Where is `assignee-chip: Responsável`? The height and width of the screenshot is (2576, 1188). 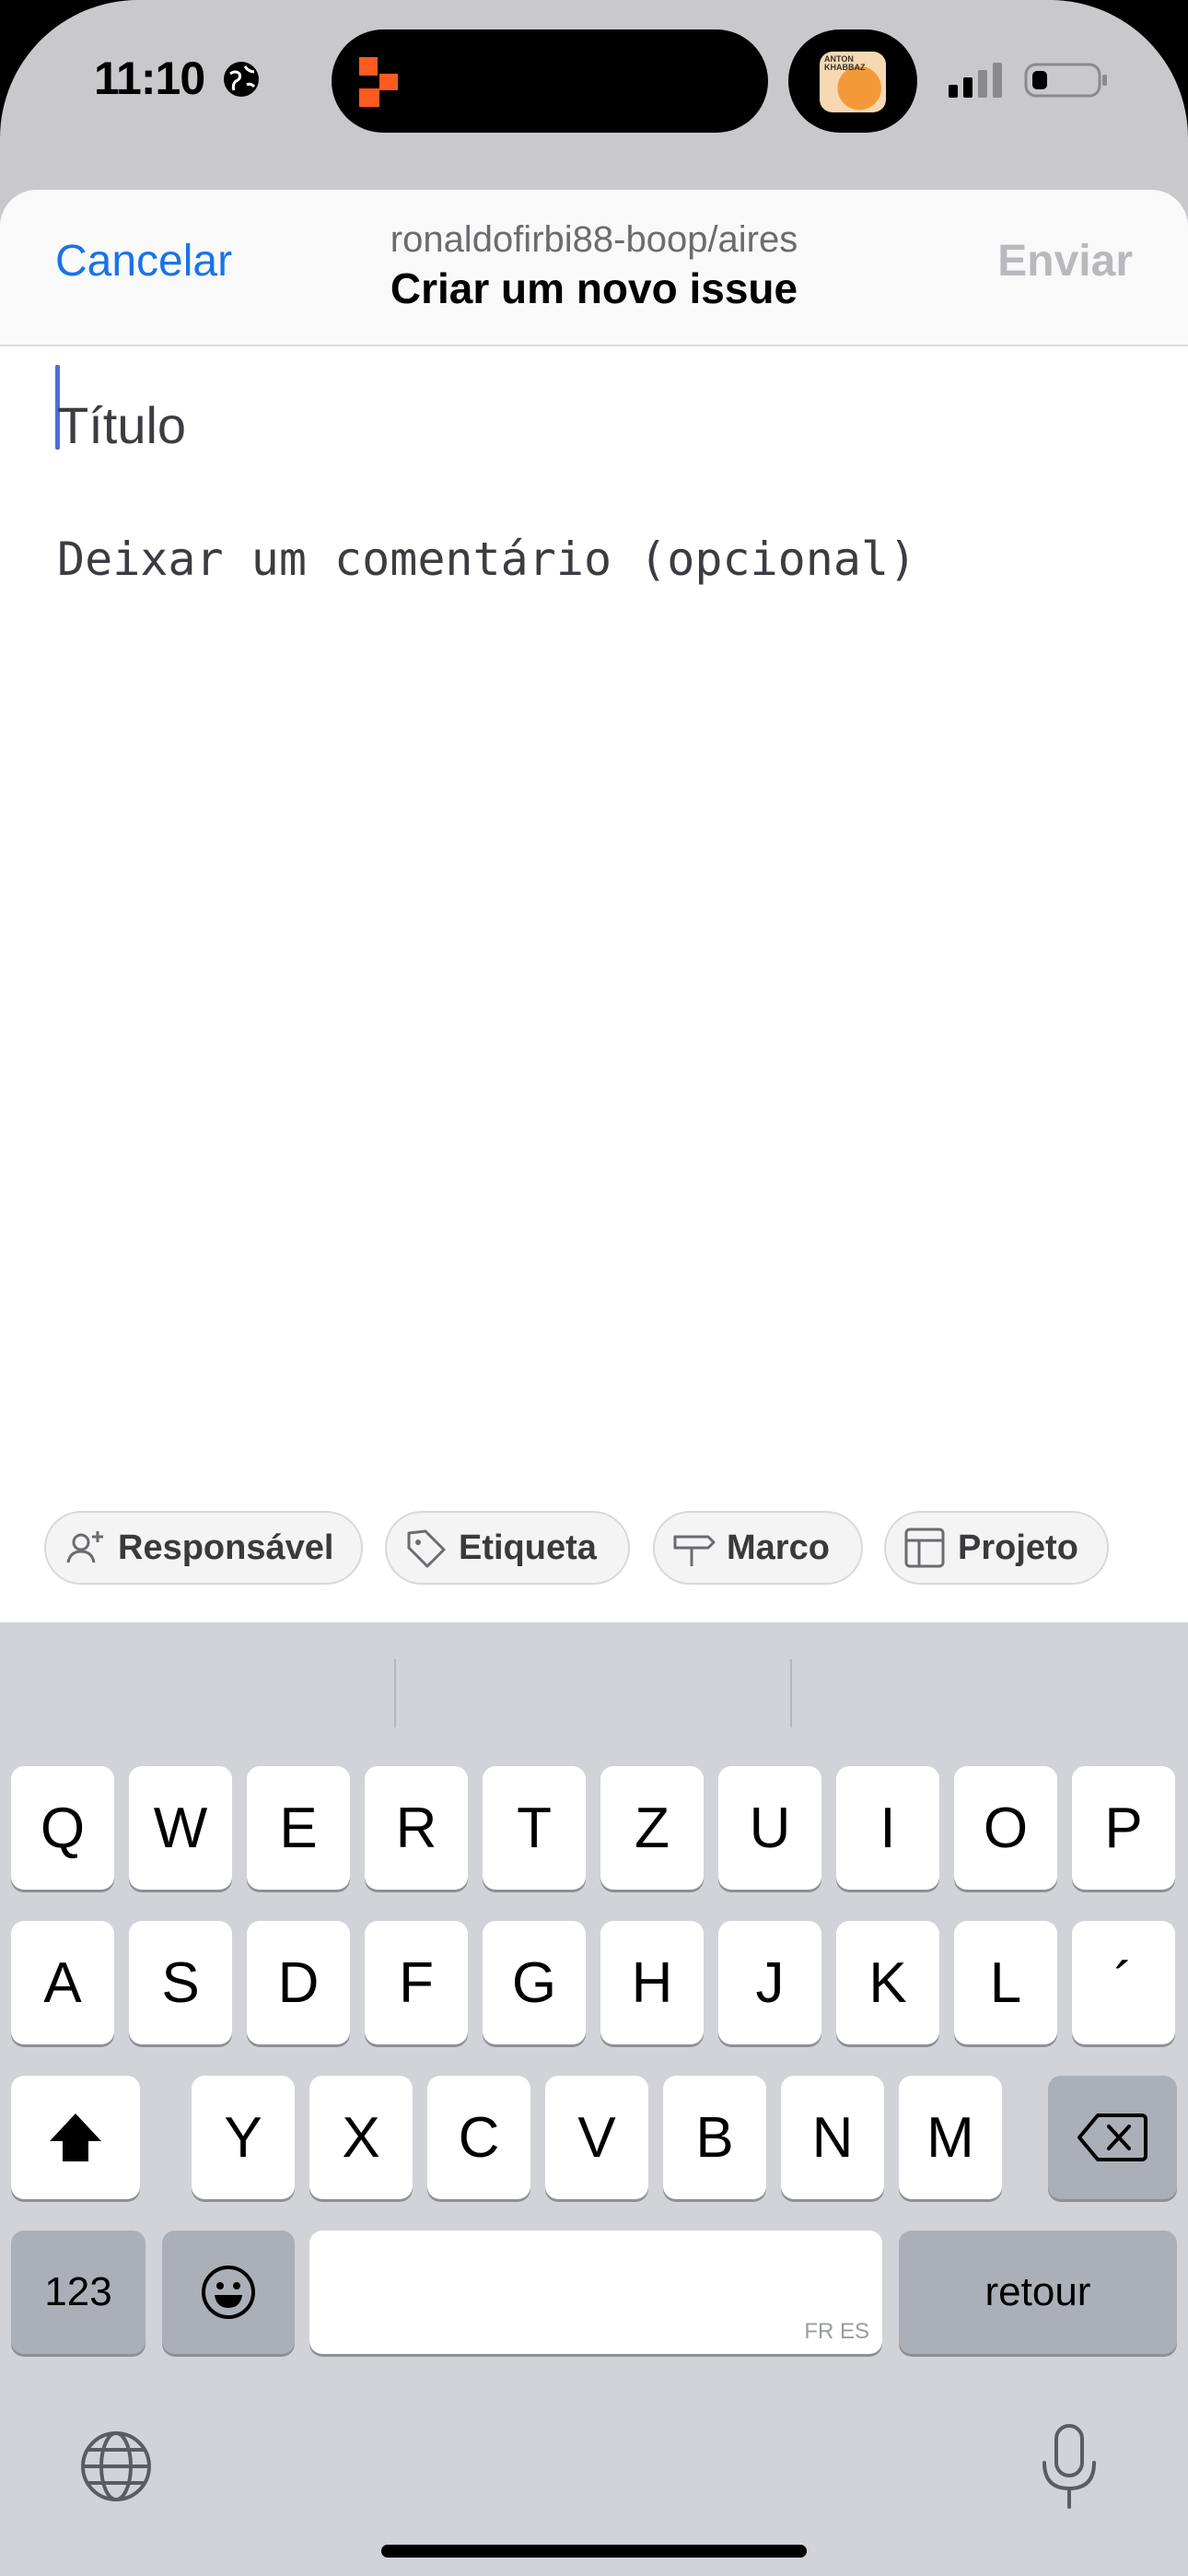 assignee-chip: Responsável is located at coordinates (203, 1548).